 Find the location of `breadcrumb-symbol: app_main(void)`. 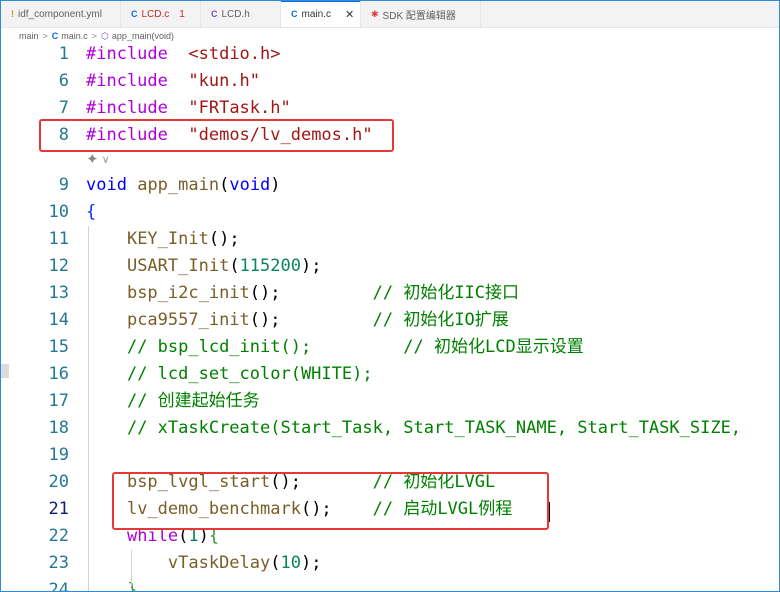

breadcrumb-symbol: app_main(void) is located at coordinates (143, 36).